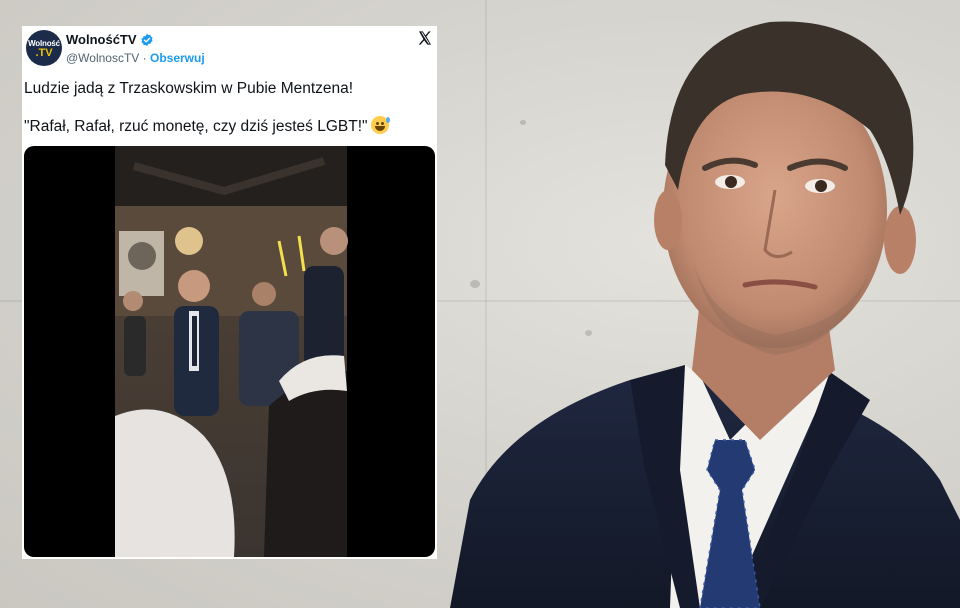 The height and width of the screenshot is (608, 960). I want to click on verified-badge-icon, so click(147, 39).